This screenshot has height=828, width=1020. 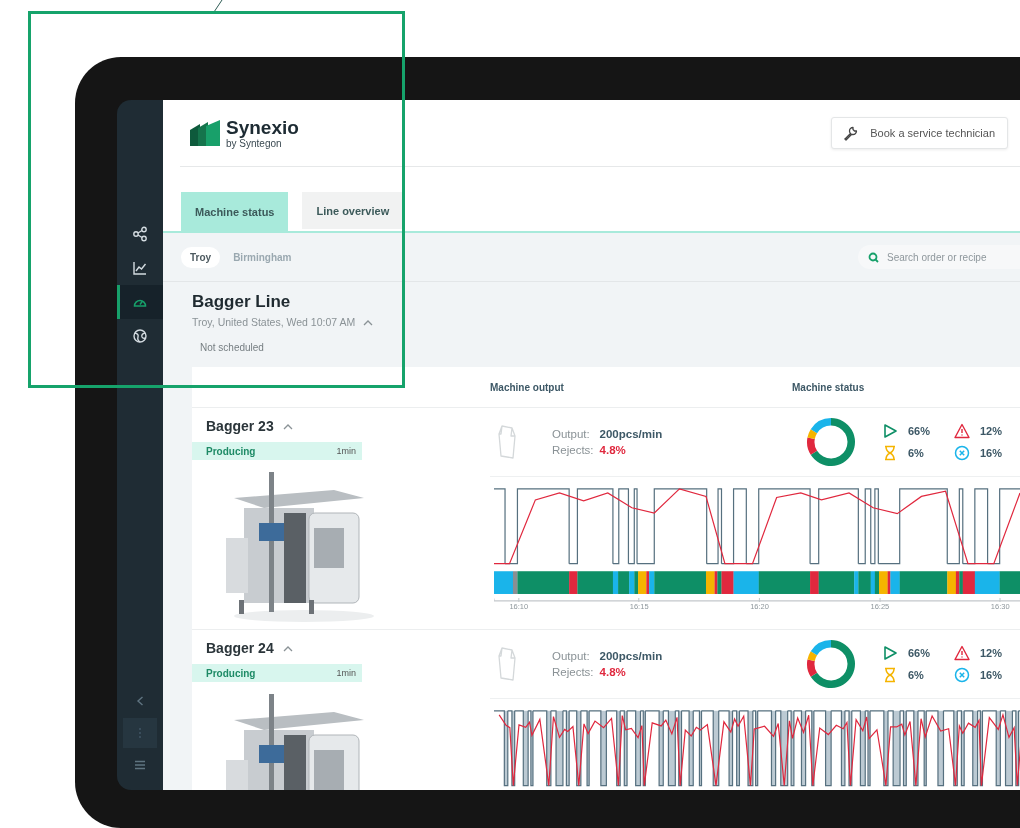 What do you see at coordinates (353, 210) in the screenshot?
I see `tab: Line overview` at bounding box center [353, 210].